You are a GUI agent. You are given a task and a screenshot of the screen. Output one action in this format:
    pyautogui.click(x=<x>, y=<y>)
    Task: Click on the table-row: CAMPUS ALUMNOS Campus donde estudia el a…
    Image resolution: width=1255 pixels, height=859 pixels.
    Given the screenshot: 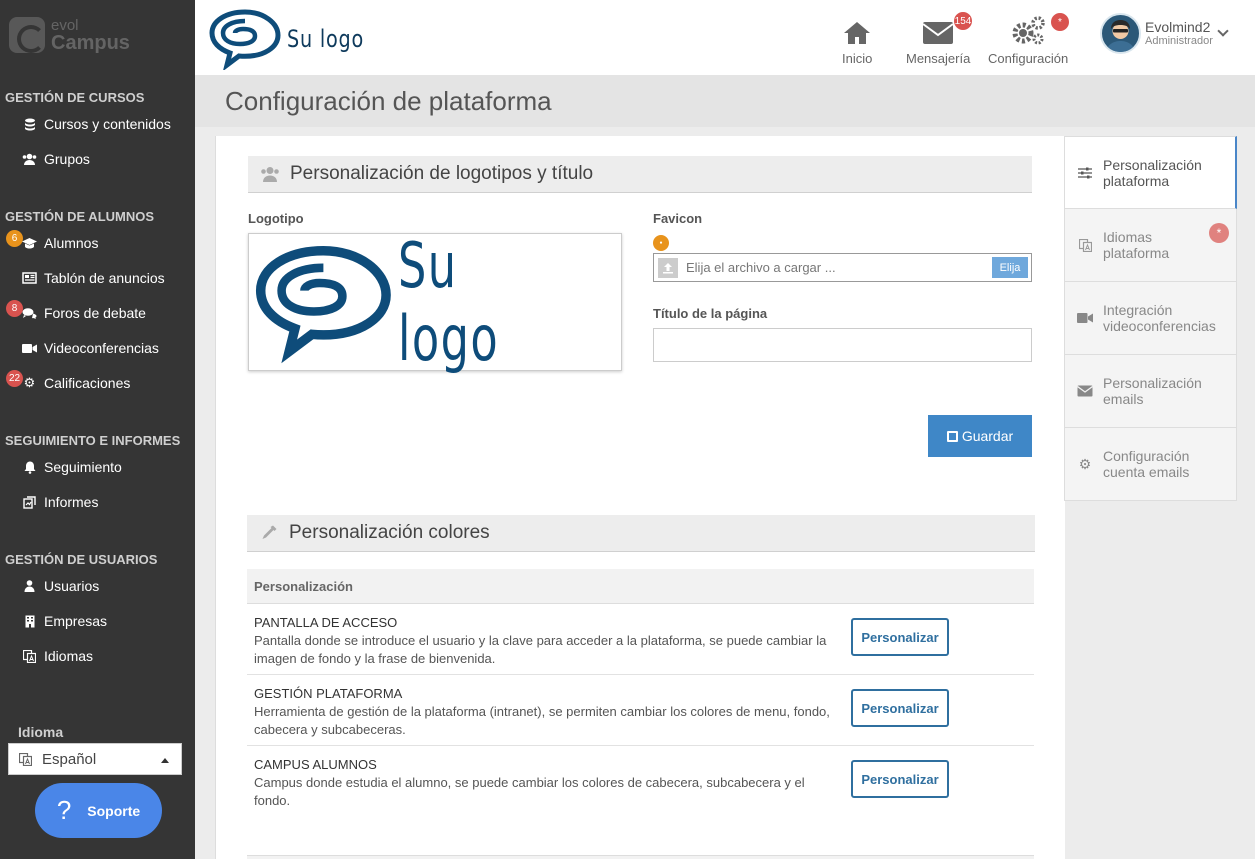 What is the action you would take?
    pyautogui.click(x=640, y=781)
    